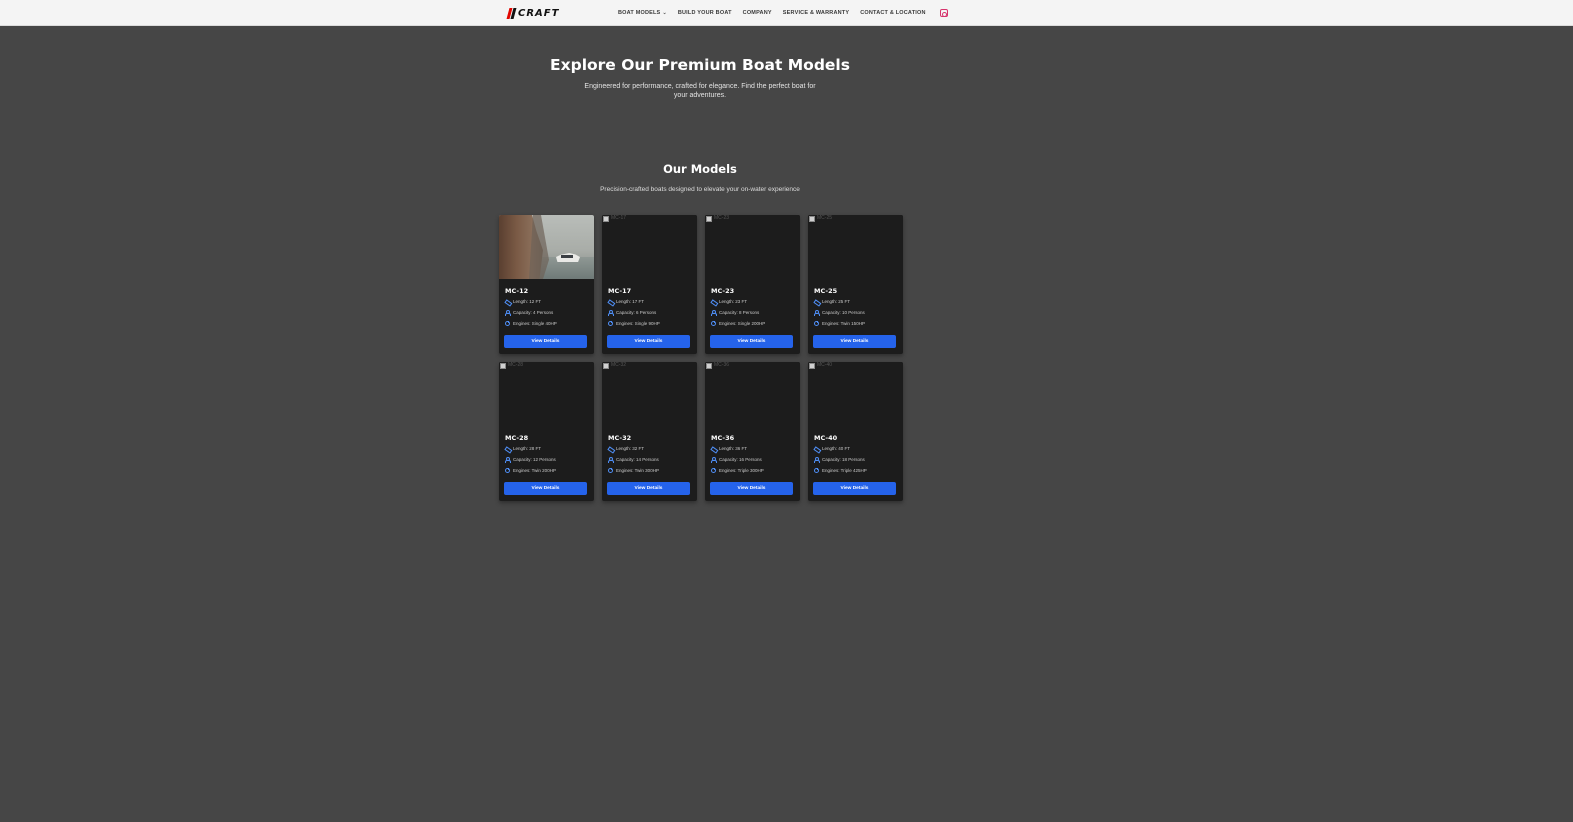 The image size is (1573, 822). Describe the element at coordinates (533, 312) in the screenshot. I see `spec-capacity-text: Capacity: 4 Persons` at that location.